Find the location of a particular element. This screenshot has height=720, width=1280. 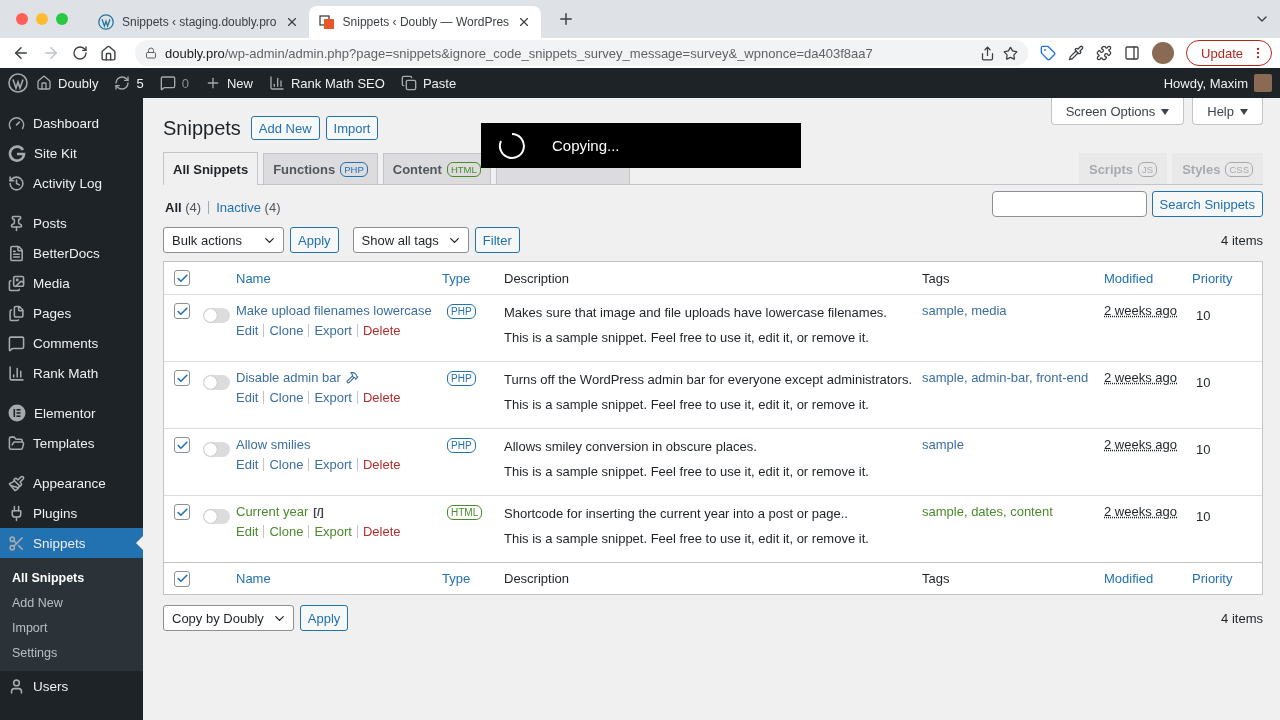

menu-item: Posts is located at coordinates (71, 223).